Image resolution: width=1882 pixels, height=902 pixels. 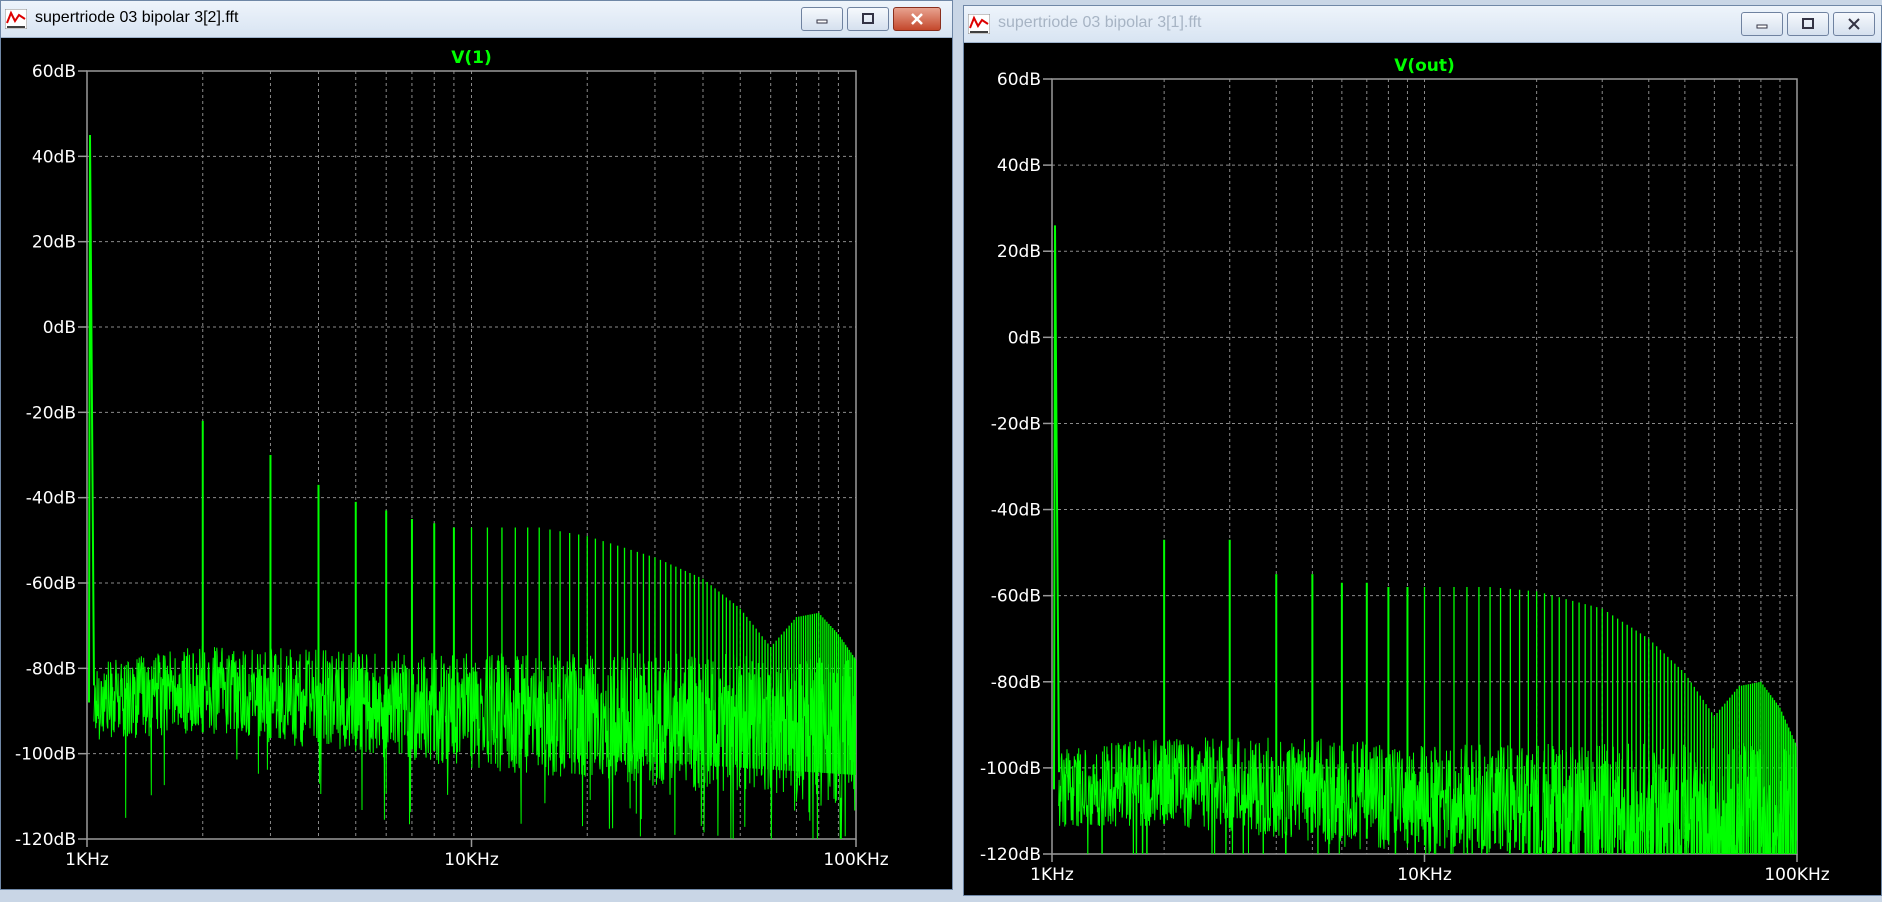 What do you see at coordinates (1100, 22) in the screenshot?
I see `window-title: supertriode 03 bipolar 3[1].fft` at bounding box center [1100, 22].